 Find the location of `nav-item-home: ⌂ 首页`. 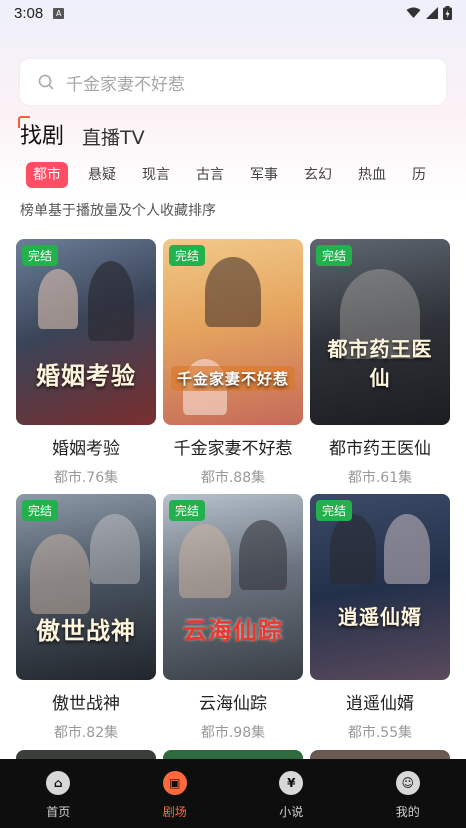

nav-item-home: ⌂ 首页 is located at coordinates (58, 793).